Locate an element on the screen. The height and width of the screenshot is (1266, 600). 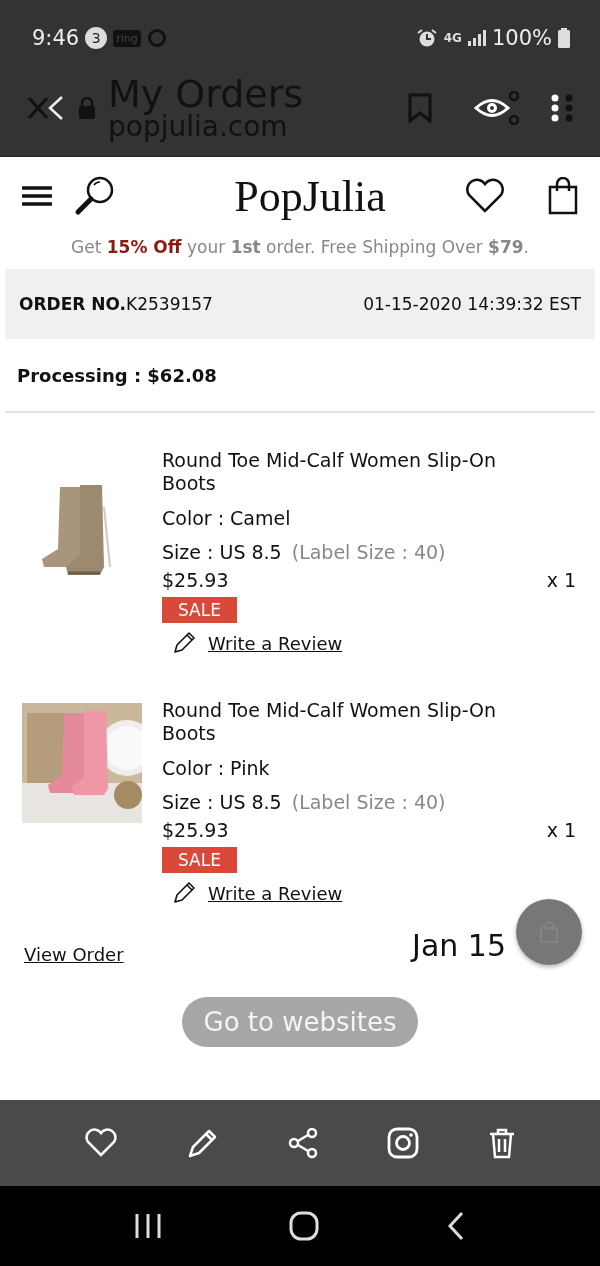
search-icon is located at coordinates (95, 196).